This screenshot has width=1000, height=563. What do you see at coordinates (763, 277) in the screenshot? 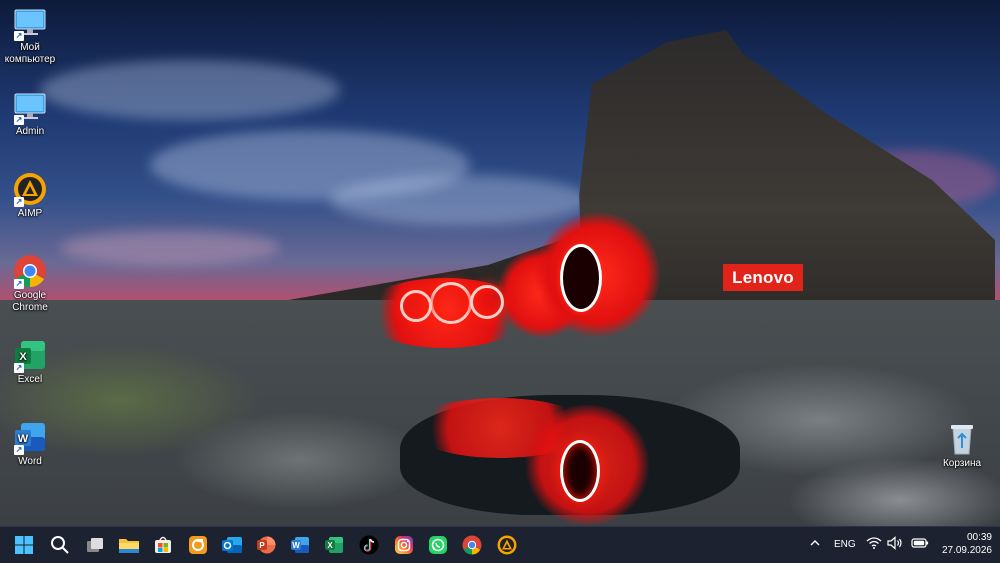
I see `lenovo-logo: Lenovo` at bounding box center [763, 277].